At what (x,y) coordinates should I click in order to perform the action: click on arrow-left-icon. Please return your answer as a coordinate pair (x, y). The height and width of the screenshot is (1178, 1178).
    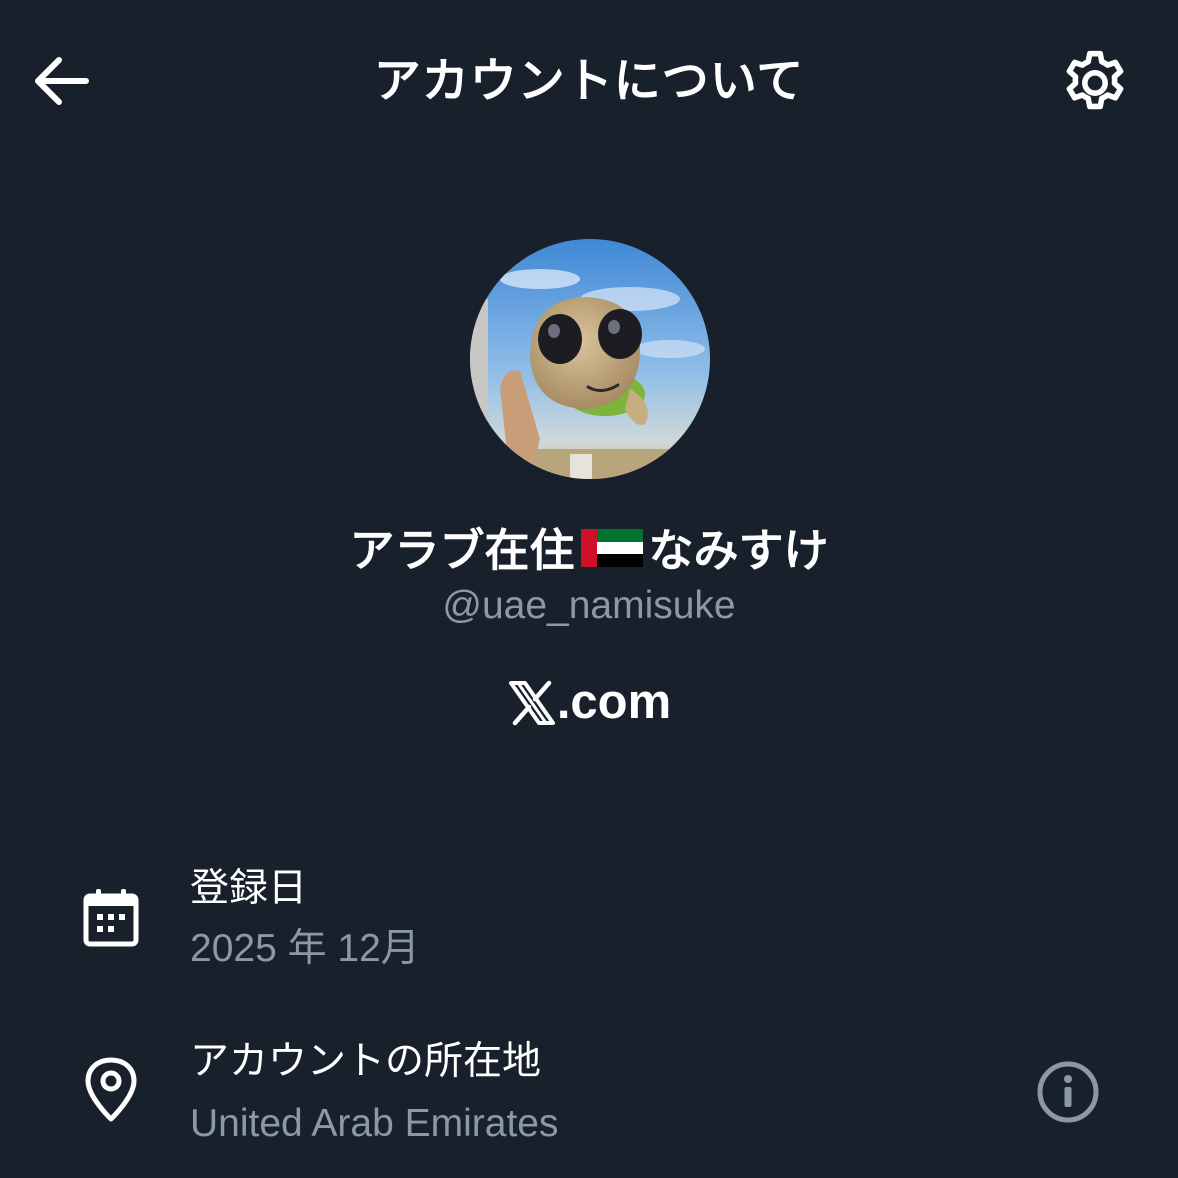
    Looking at the image, I should click on (62, 81).